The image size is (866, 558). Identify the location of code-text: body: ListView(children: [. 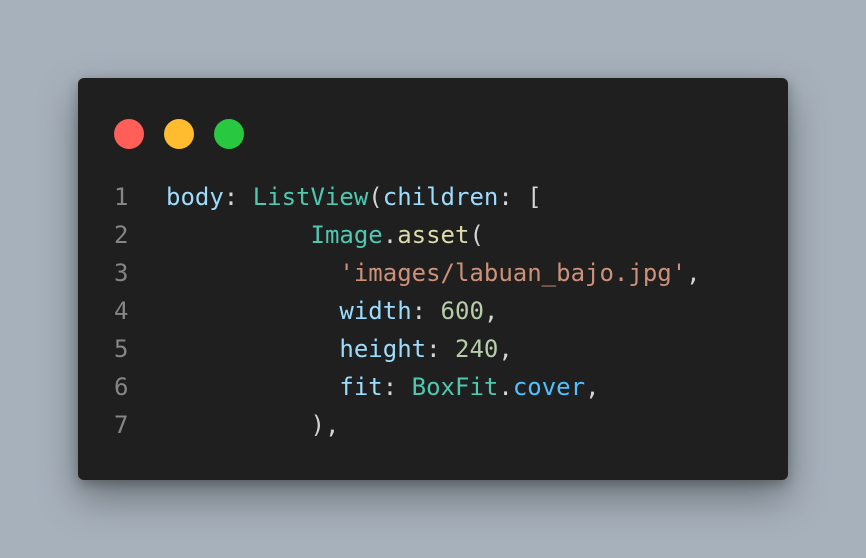
(354, 197).